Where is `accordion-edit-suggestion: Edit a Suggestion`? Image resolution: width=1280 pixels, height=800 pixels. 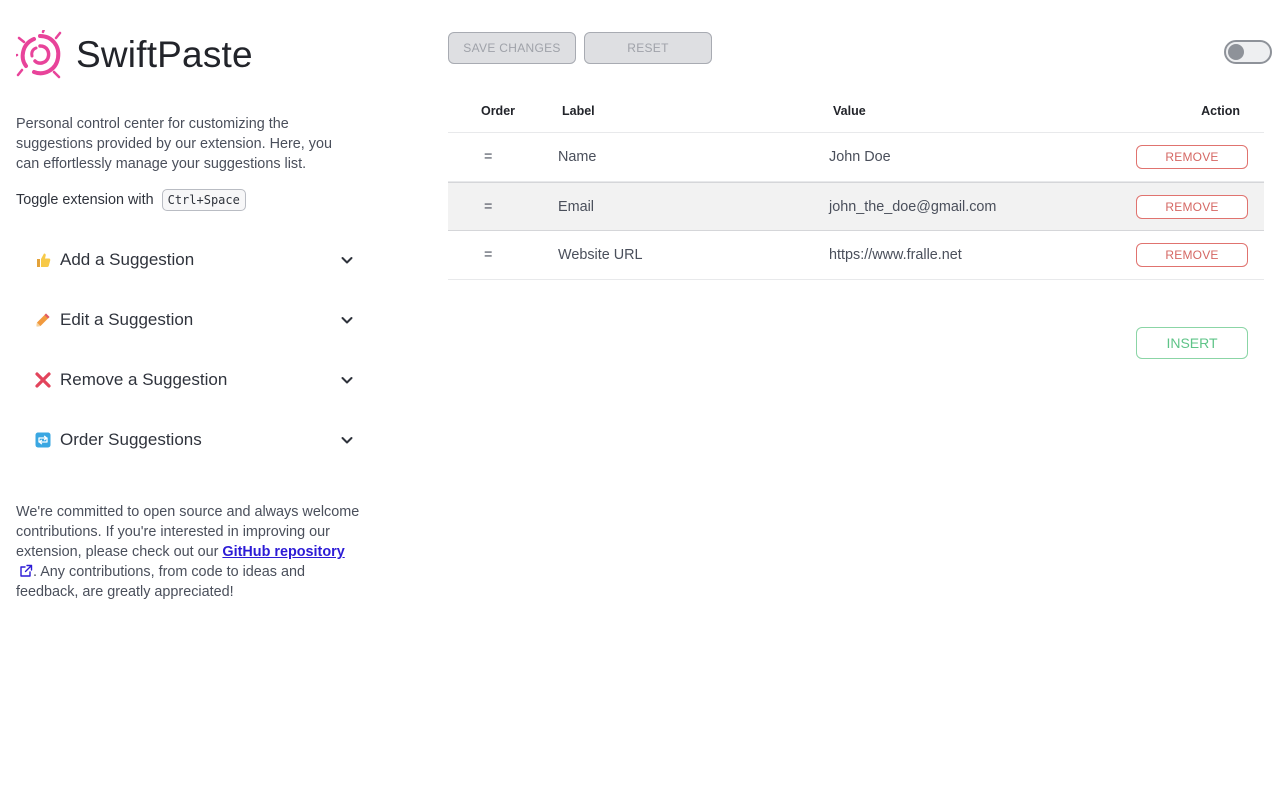
accordion-edit-suggestion: Edit a Suggestion is located at coordinates (188, 320).